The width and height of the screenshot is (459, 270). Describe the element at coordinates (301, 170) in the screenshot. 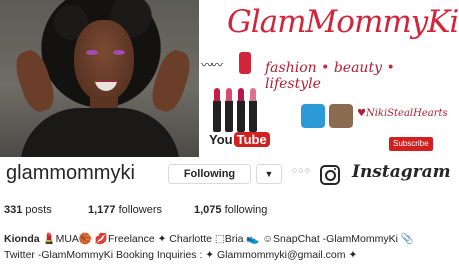

I see `more-options-icon: ○○○` at that location.